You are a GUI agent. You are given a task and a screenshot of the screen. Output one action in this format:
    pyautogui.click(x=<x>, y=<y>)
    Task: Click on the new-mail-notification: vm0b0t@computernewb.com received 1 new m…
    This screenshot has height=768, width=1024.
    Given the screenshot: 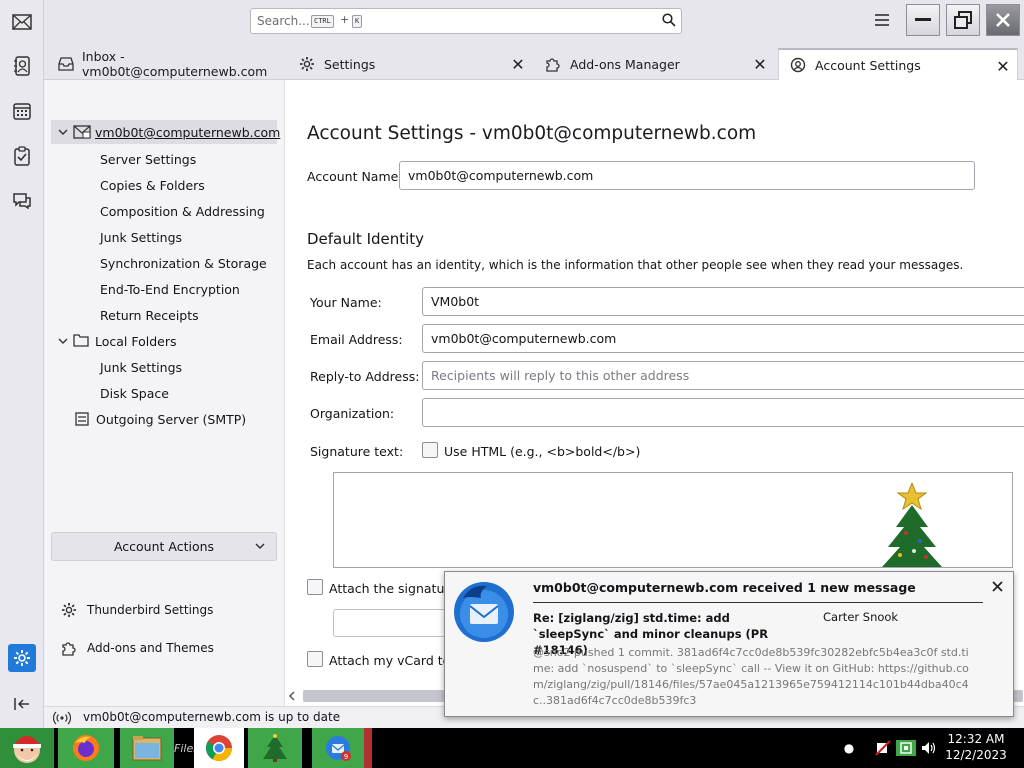 What is the action you would take?
    pyautogui.click(x=729, y=644)
    